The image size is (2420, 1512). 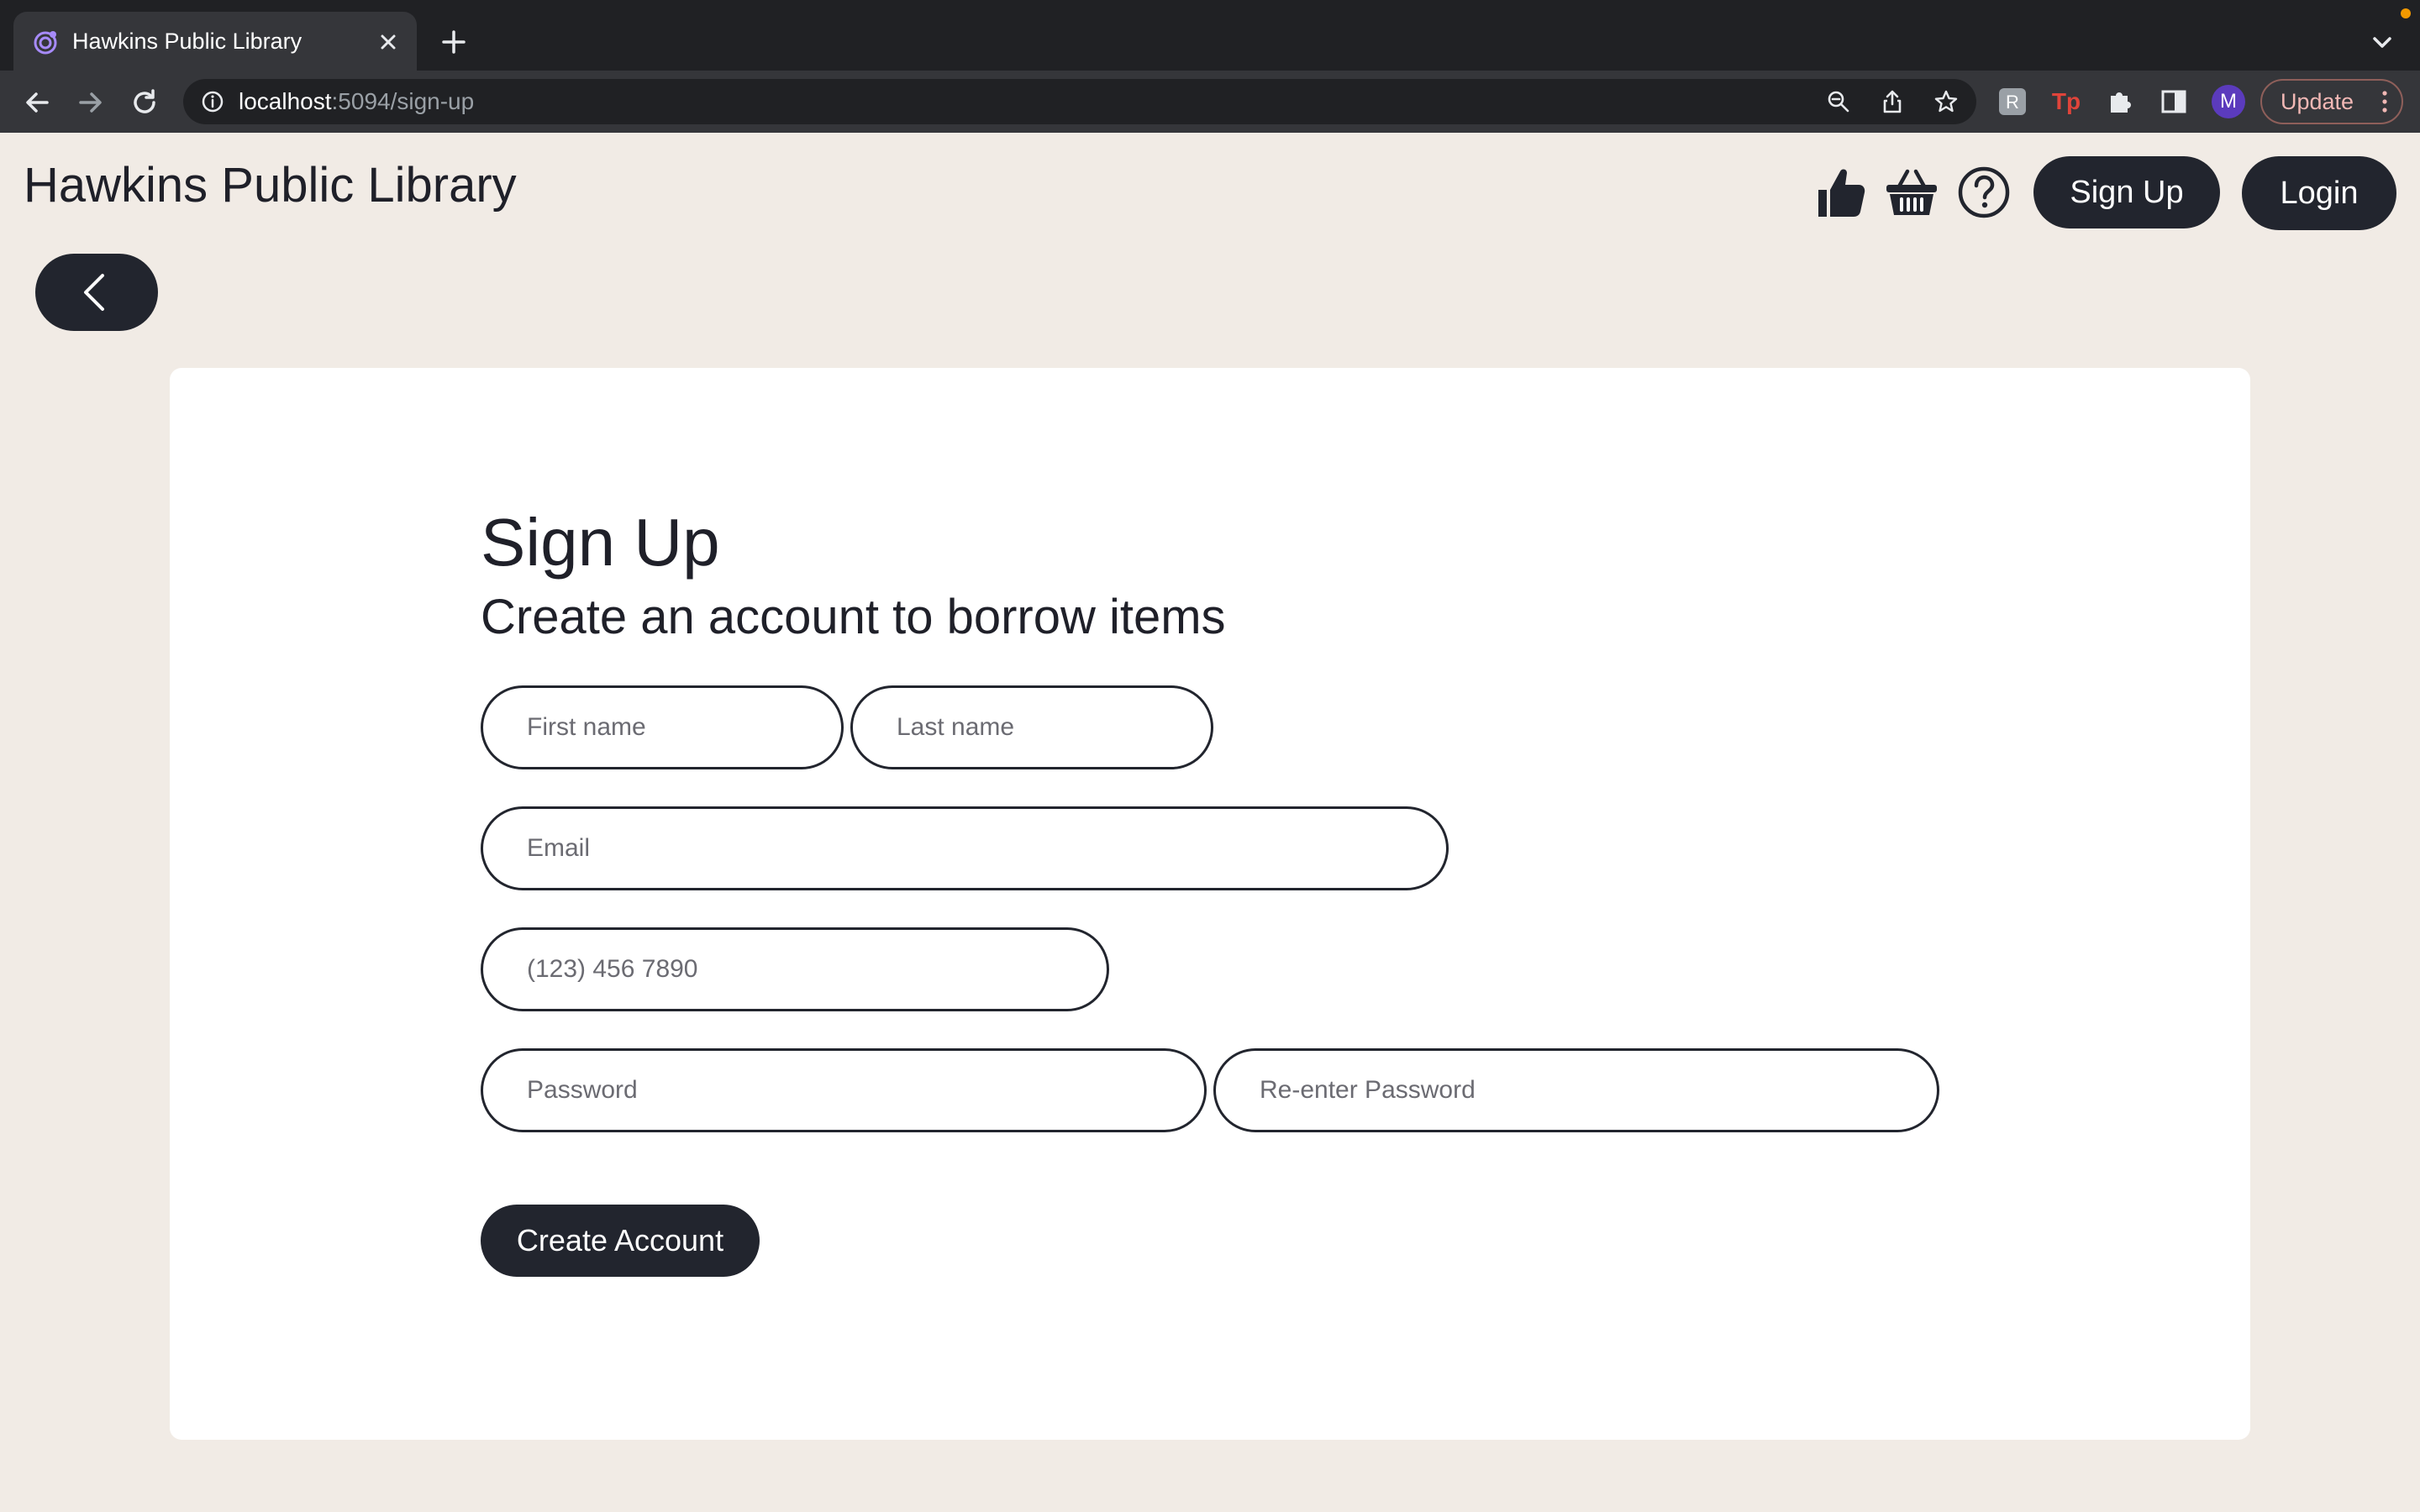 I want to click on forward-arrow-icon, so click(x=91, y=102).